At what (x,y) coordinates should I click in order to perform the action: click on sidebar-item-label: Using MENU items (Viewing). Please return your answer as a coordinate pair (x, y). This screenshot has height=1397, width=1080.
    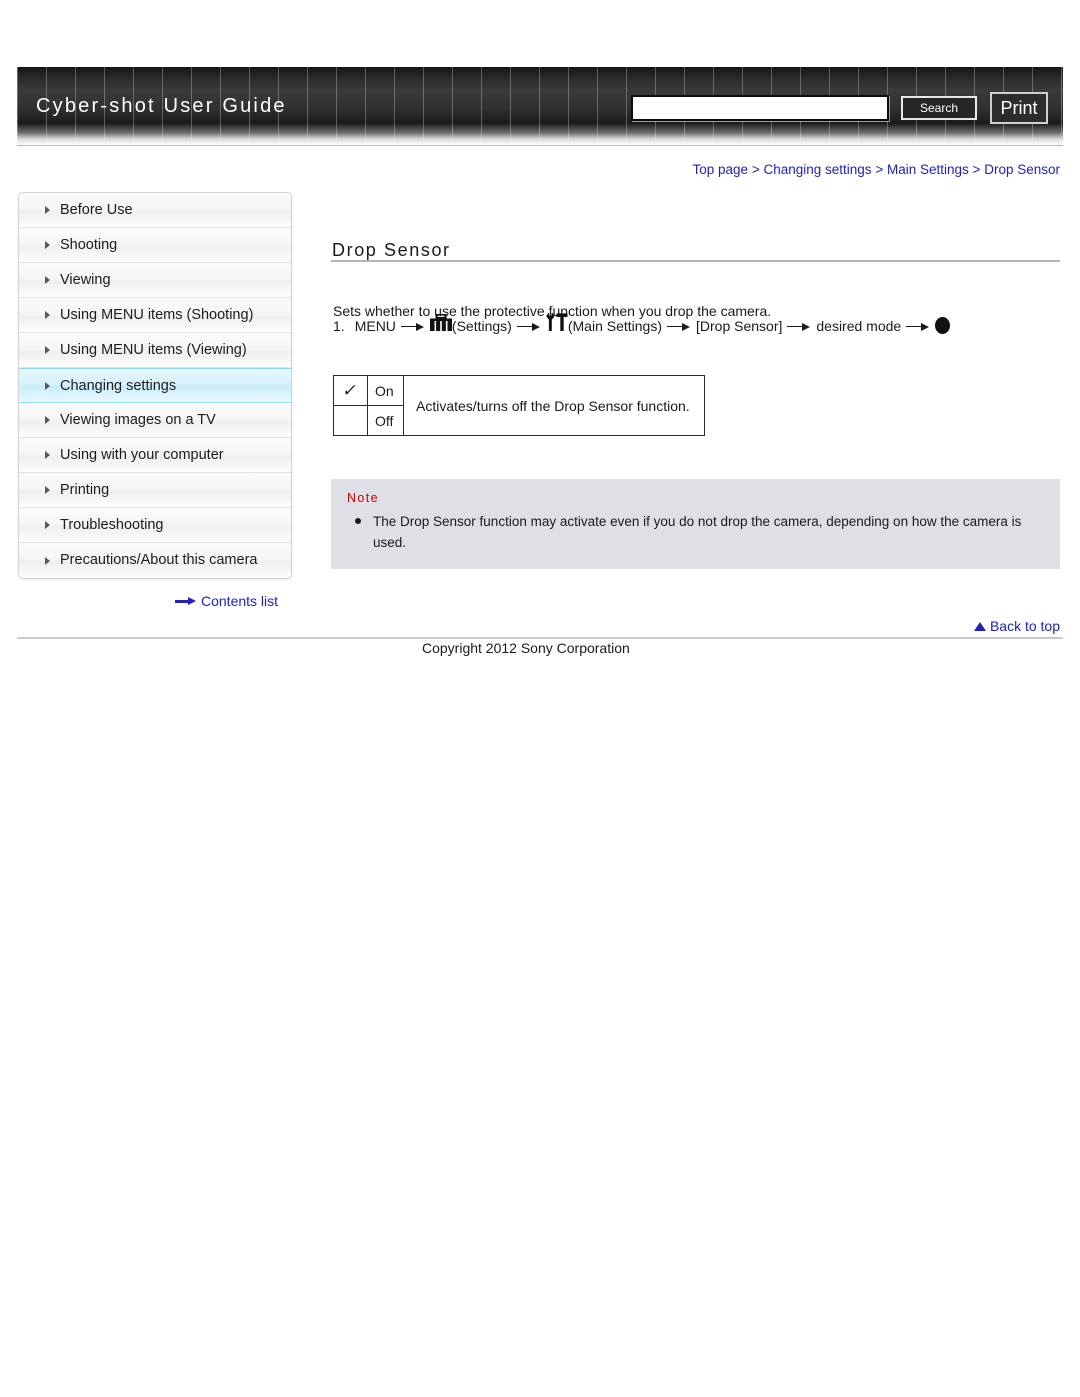
    Looking at the image, I should click on (153, 350).